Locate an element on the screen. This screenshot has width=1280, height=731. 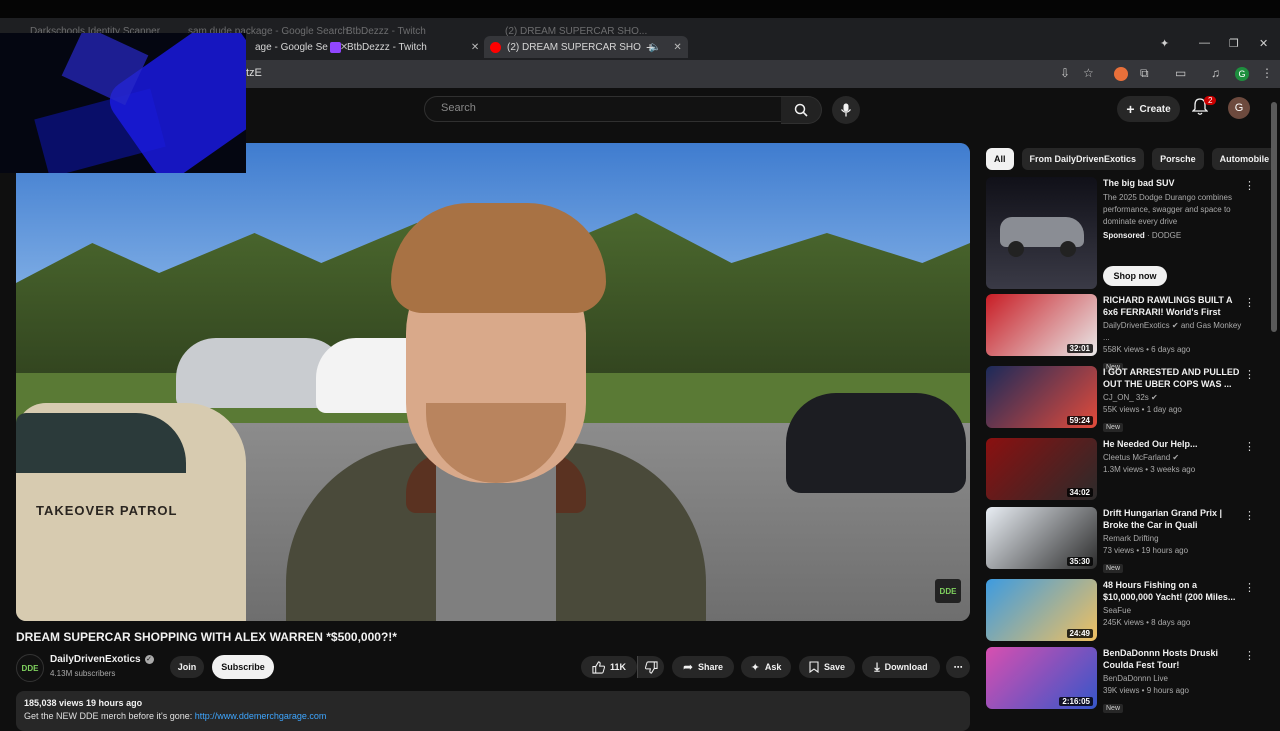
gemini-icon: ✦ is located at coordinates (1164, 43).